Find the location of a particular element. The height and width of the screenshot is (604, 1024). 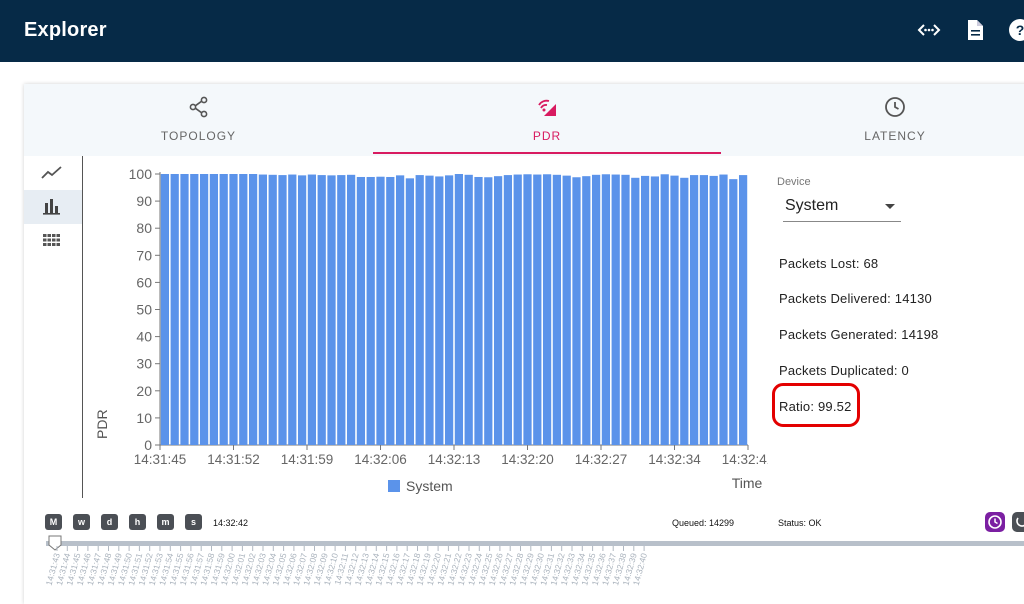

line-chart-icon is located at coordinates (51, 172).